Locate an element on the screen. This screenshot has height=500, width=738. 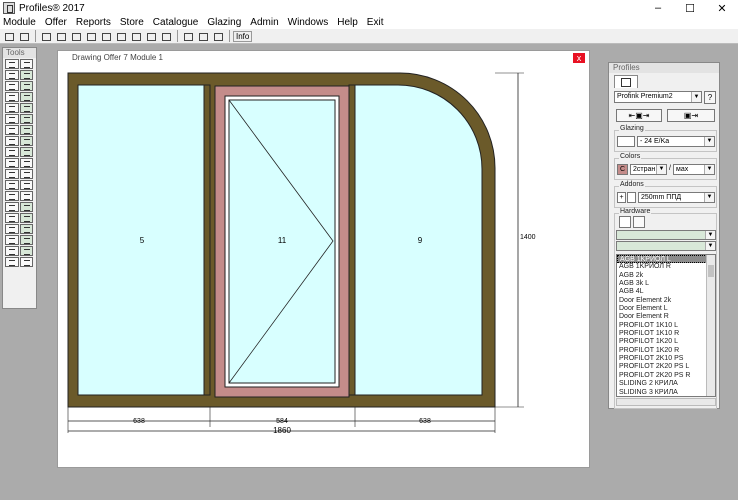
horizontal-mullion-fill-icon is located at coordinates (26, 97).